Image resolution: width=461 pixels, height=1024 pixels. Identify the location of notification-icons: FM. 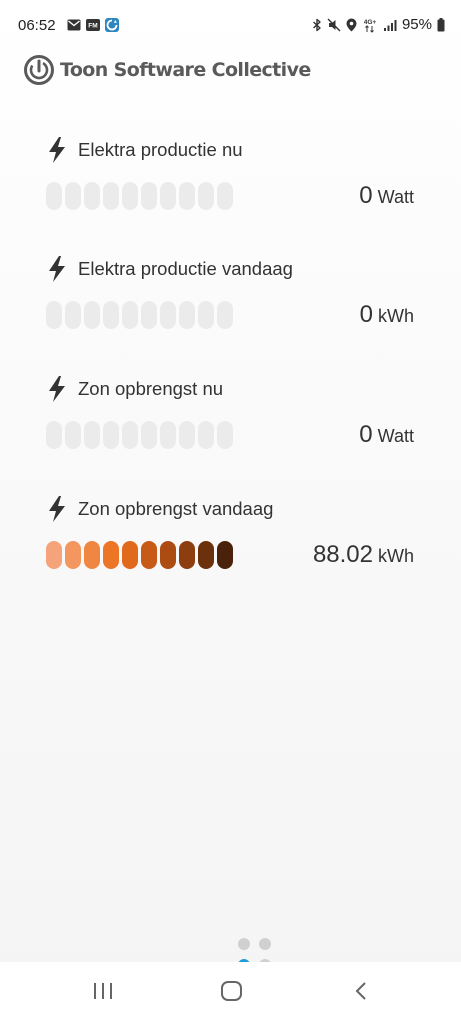
(93, 25).